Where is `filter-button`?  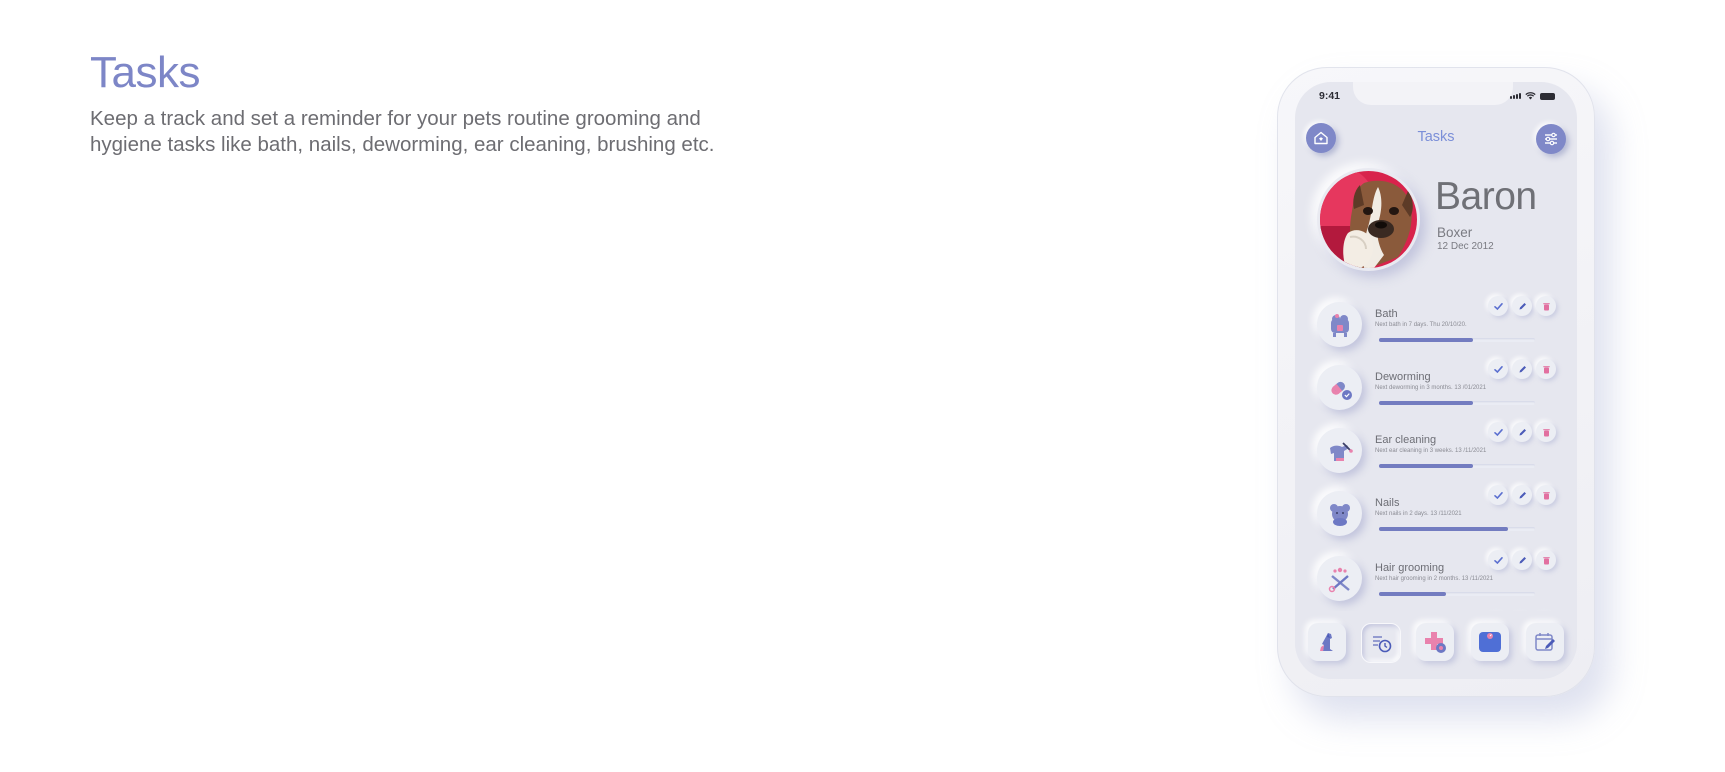 filter-button is located at coordinates (1551, 139).